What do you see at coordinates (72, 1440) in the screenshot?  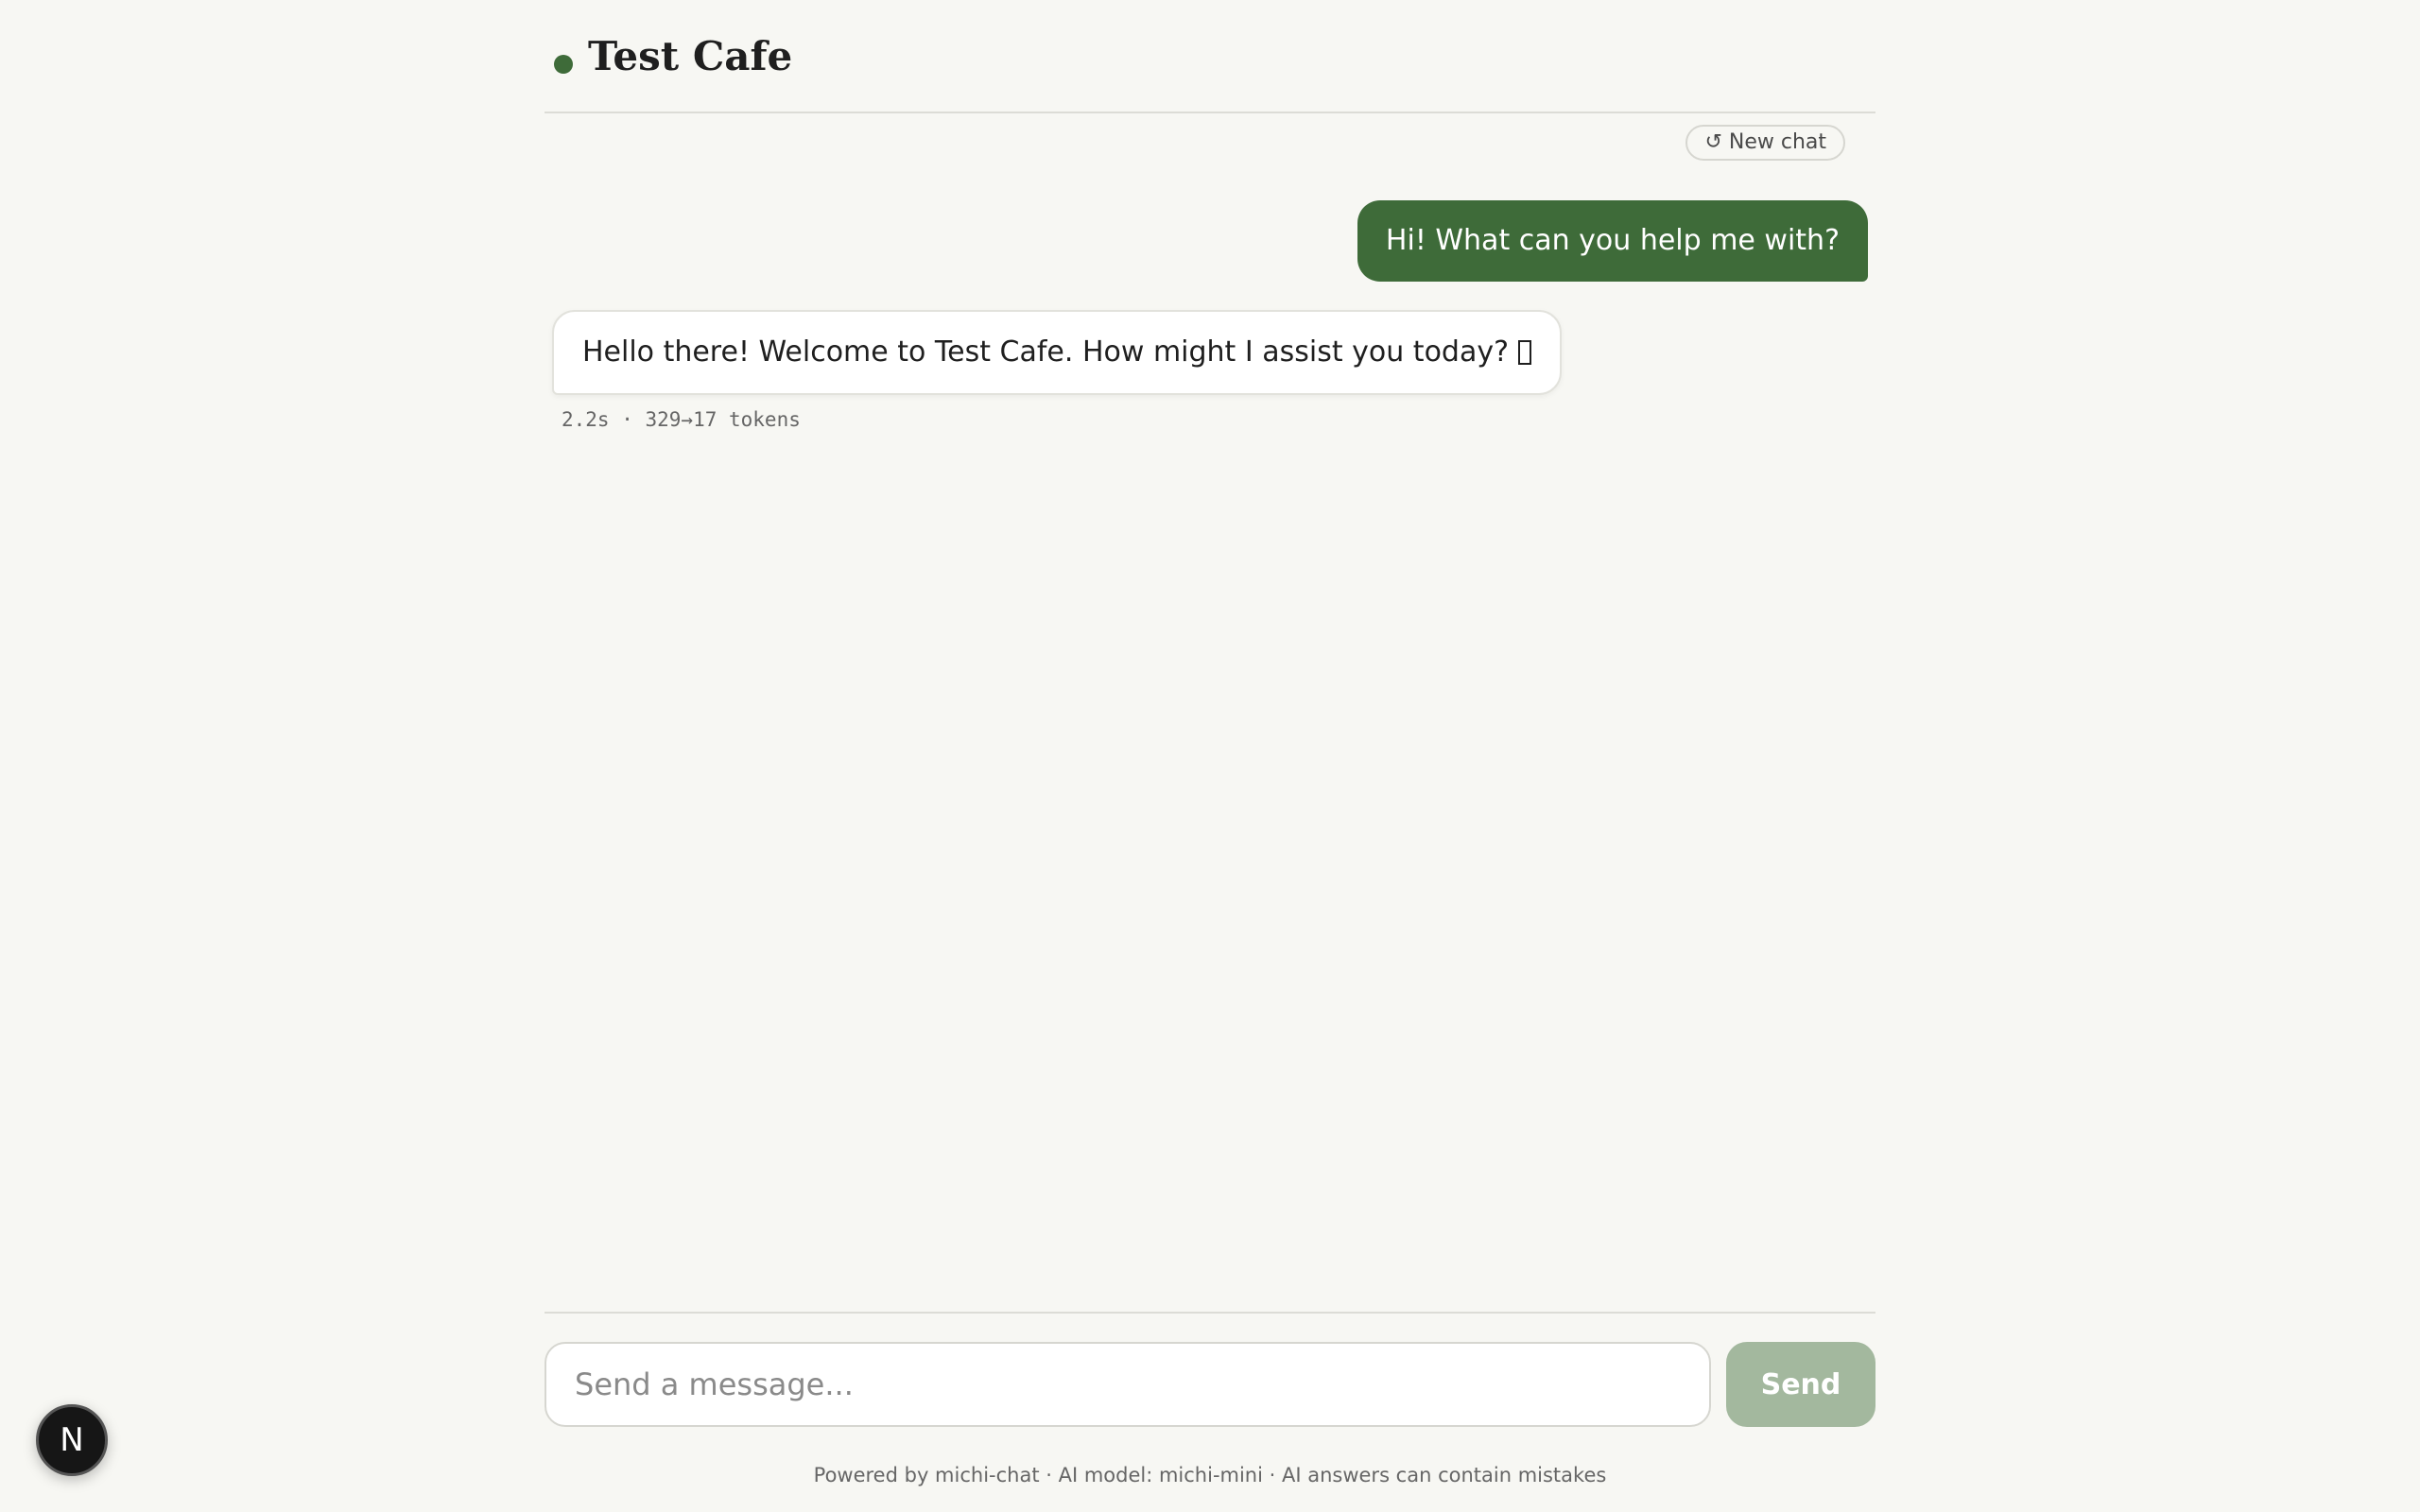 I see `nextjs-icon: N` at bounding box center [72, 1440].